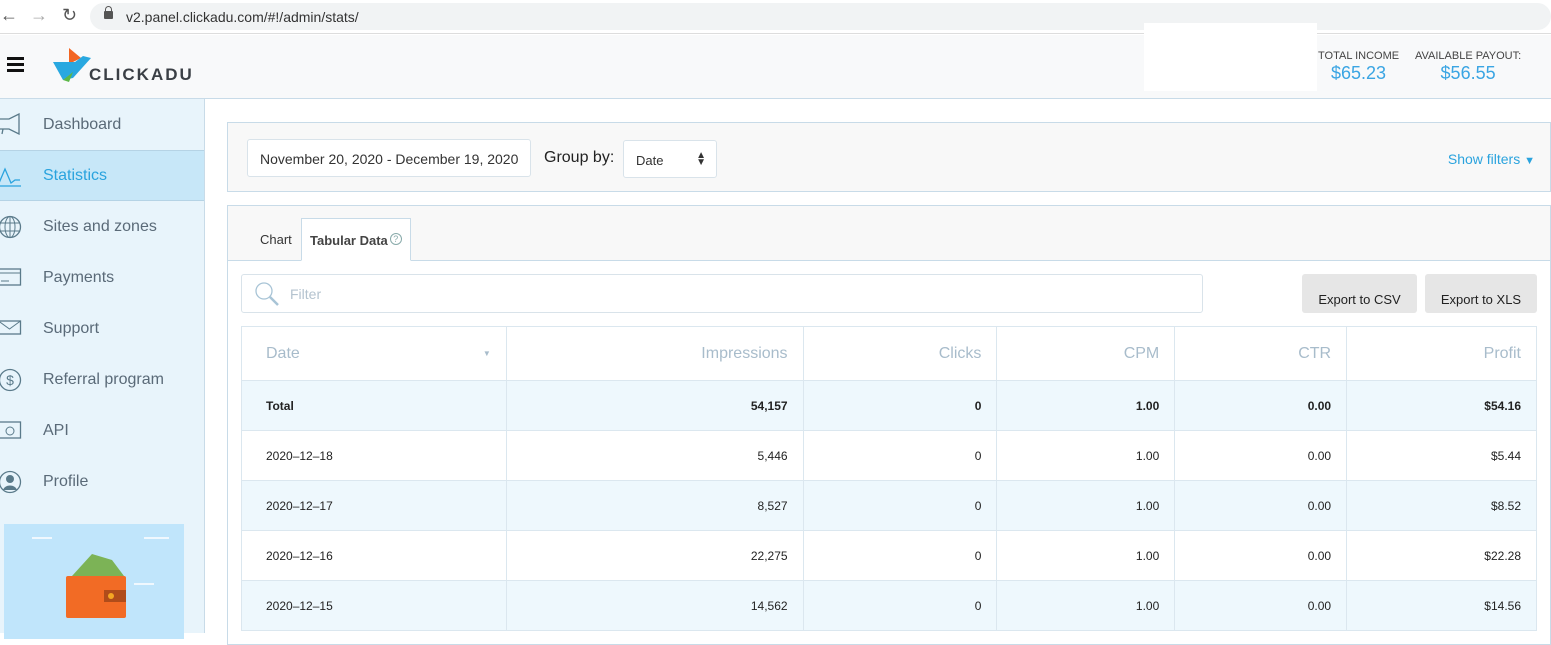 This screenshot has width=1551, height=645. Describe the element at coordinates (654, 353) in the screenshot. I see `column-header-impressions: Impressions` at that location.